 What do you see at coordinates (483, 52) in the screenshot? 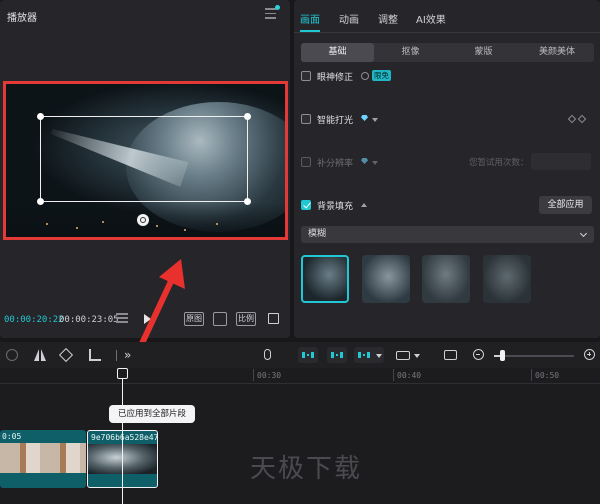
I see `subtab-mask: 蒙版` at bounding box center [483, 52].